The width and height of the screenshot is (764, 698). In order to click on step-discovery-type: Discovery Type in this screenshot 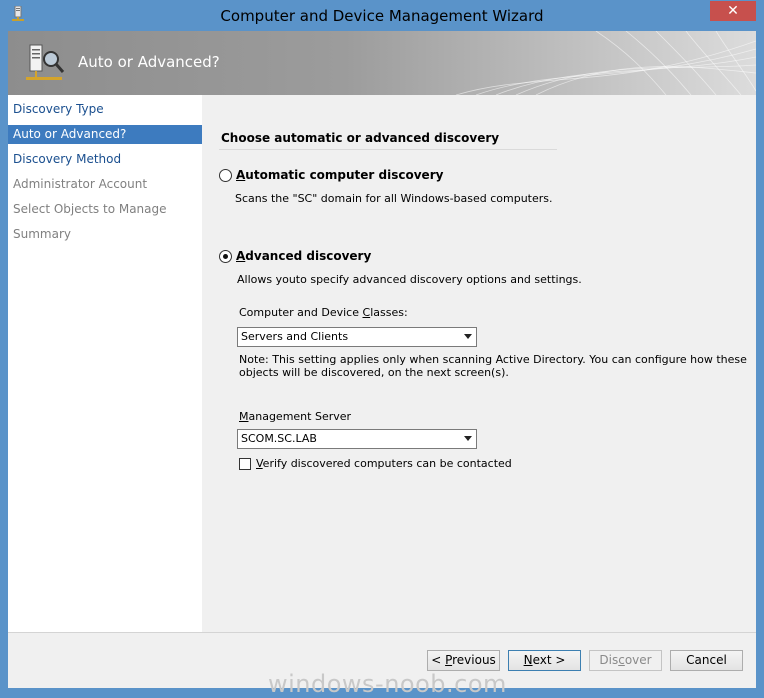, I will do `click(105, 109)`.